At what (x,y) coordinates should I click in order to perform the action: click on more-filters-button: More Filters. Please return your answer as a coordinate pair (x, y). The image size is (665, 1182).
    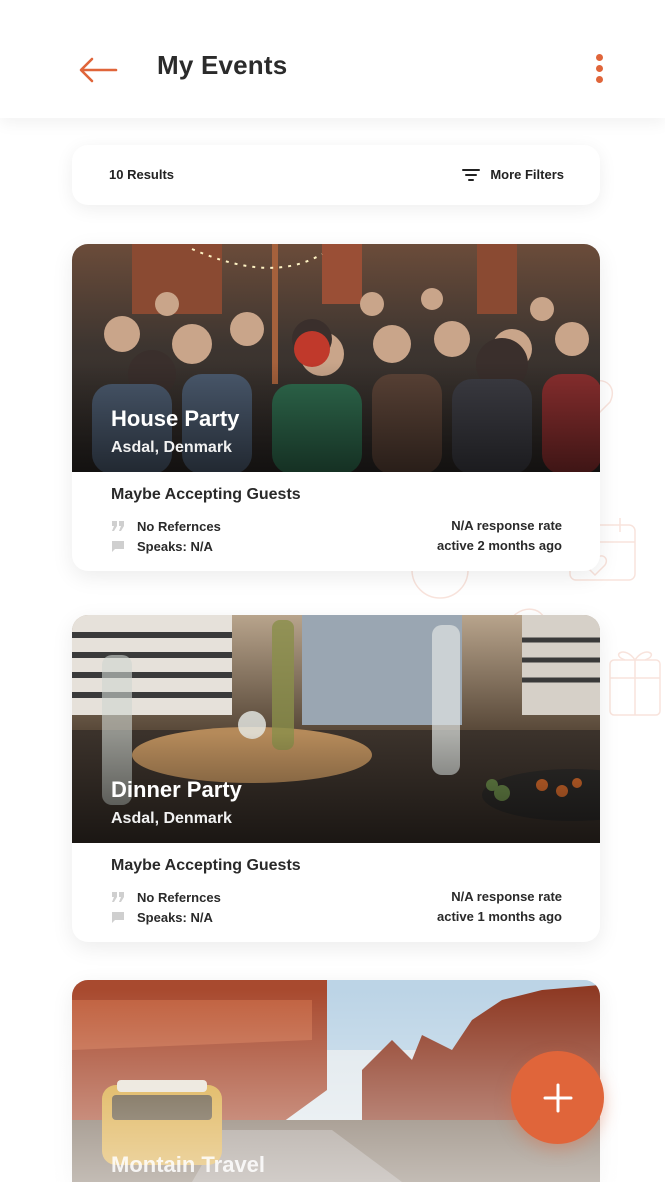
    Looking at the image, I should click on (513, 174).